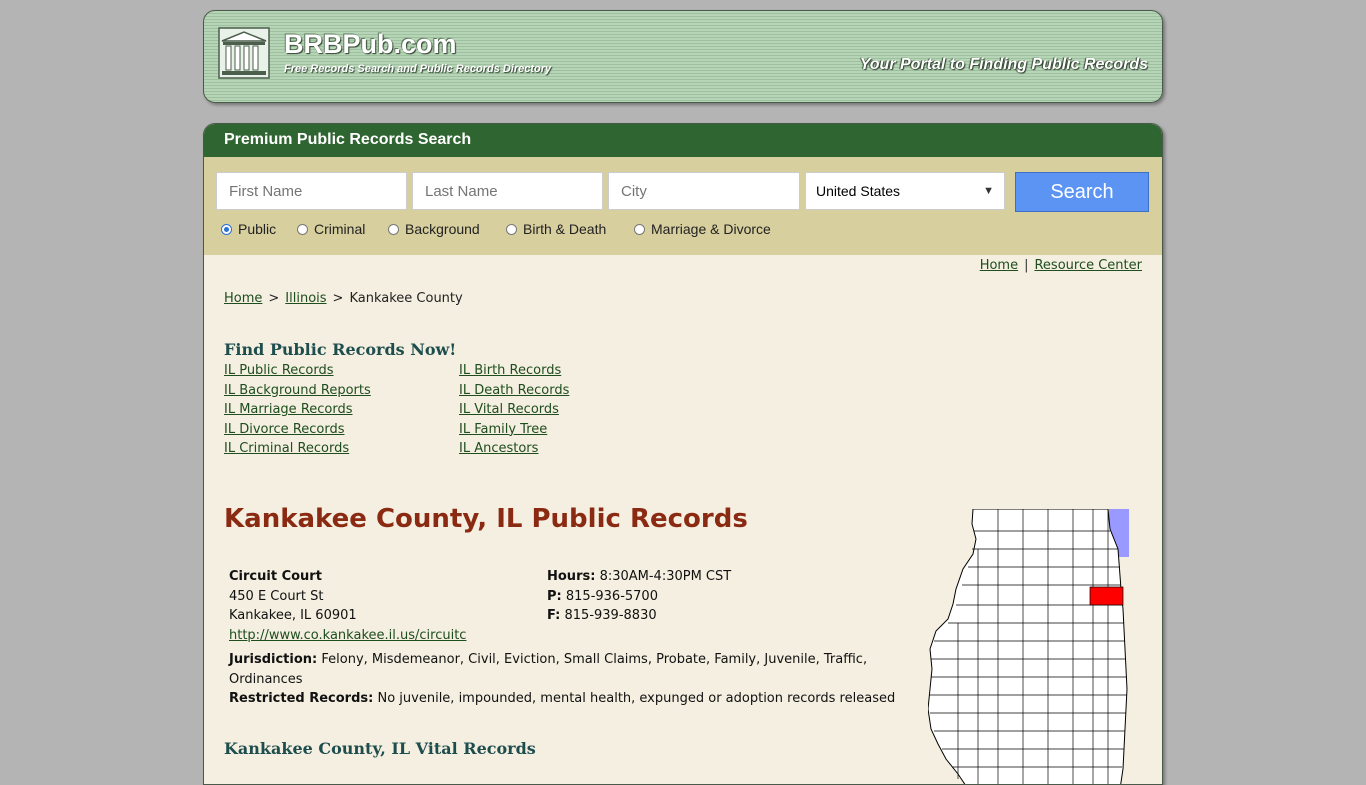 Image resolution: width=1366 pixels, height=785 pixels. Describe the element at coordinates (905, 191) in the screenshot. I see `country-select: United States ▼` at that location.